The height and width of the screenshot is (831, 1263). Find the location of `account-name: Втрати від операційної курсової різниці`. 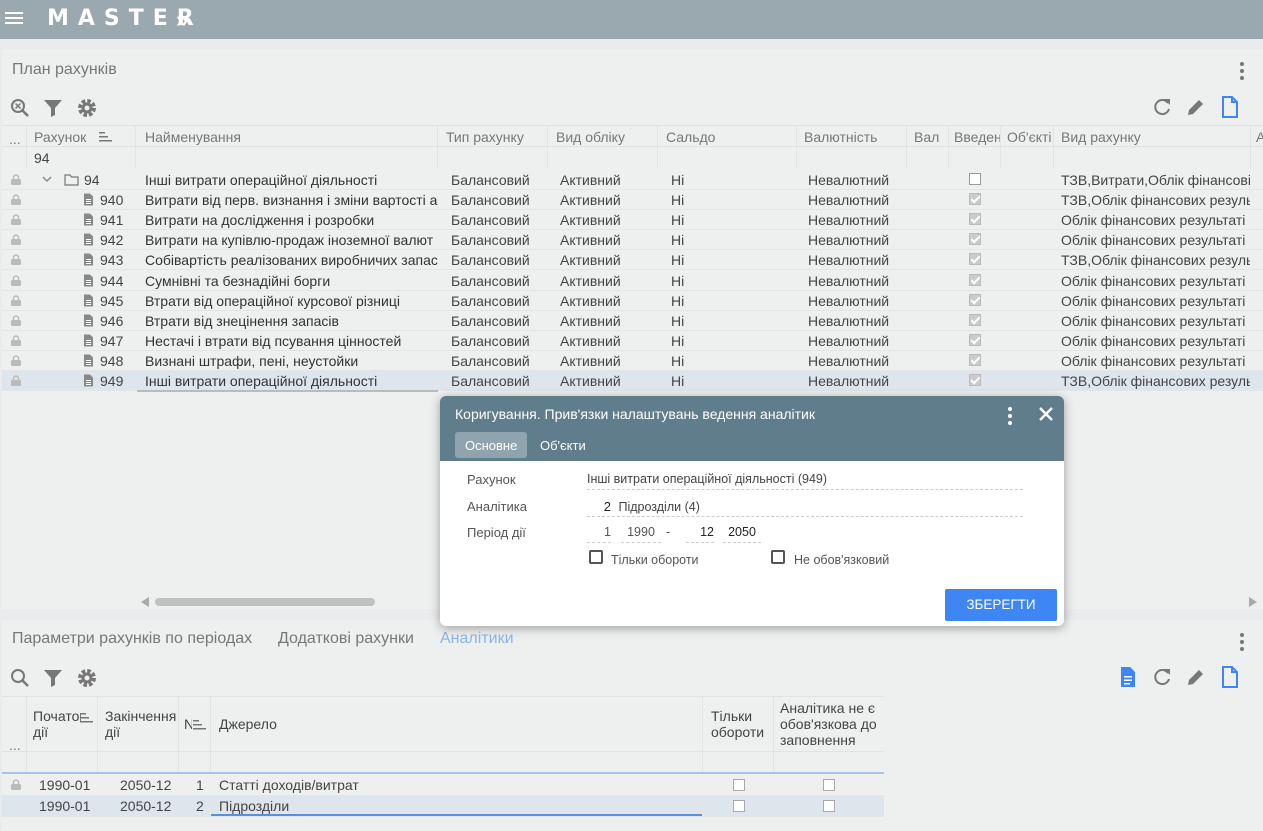

account-name: Втрати від операційної курсової різниці is located at coordinates (272, 300).